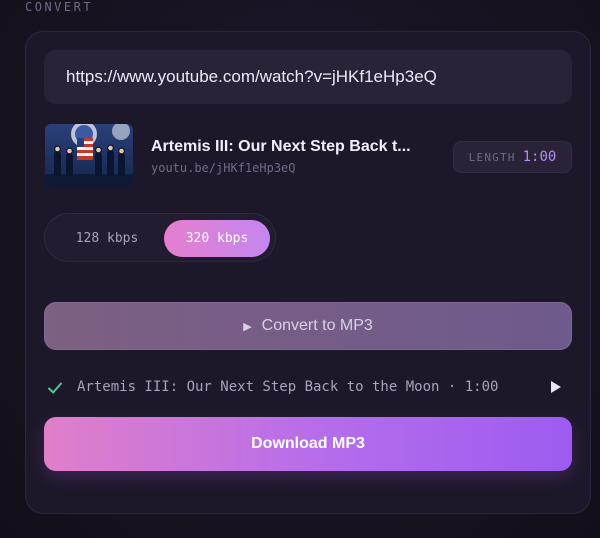  What do you see at coordinates (308, 77) in the screenshot?
I see `url-input` at bounding box center [308, 77].